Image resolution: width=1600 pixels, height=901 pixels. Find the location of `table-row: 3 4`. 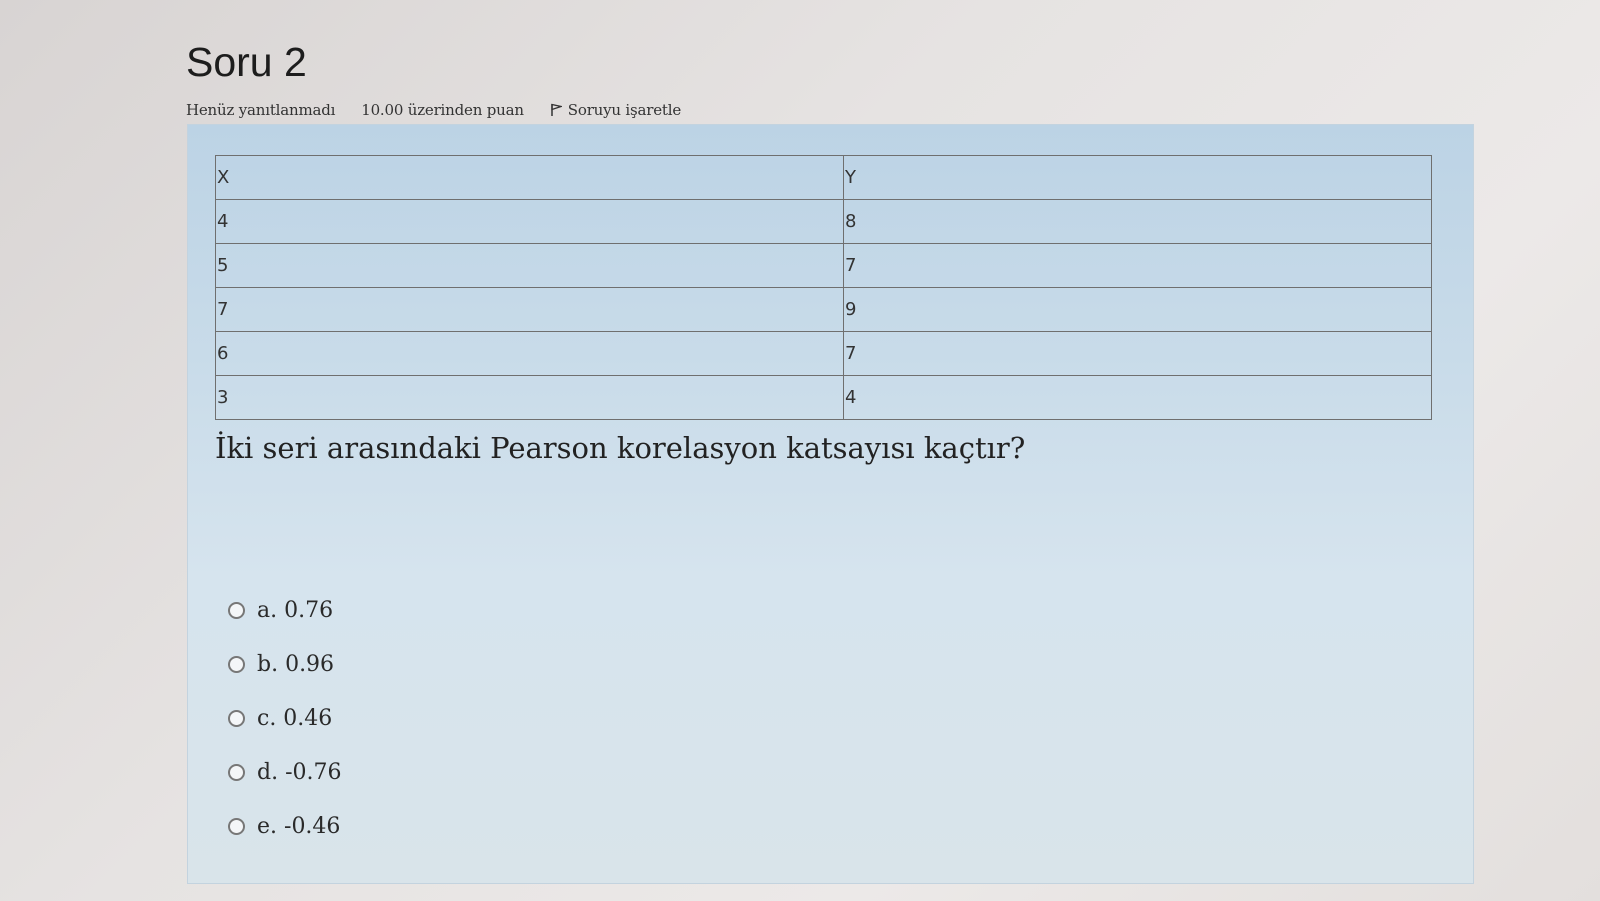

table-row: 3 4 is located at coordinates (823, 397).